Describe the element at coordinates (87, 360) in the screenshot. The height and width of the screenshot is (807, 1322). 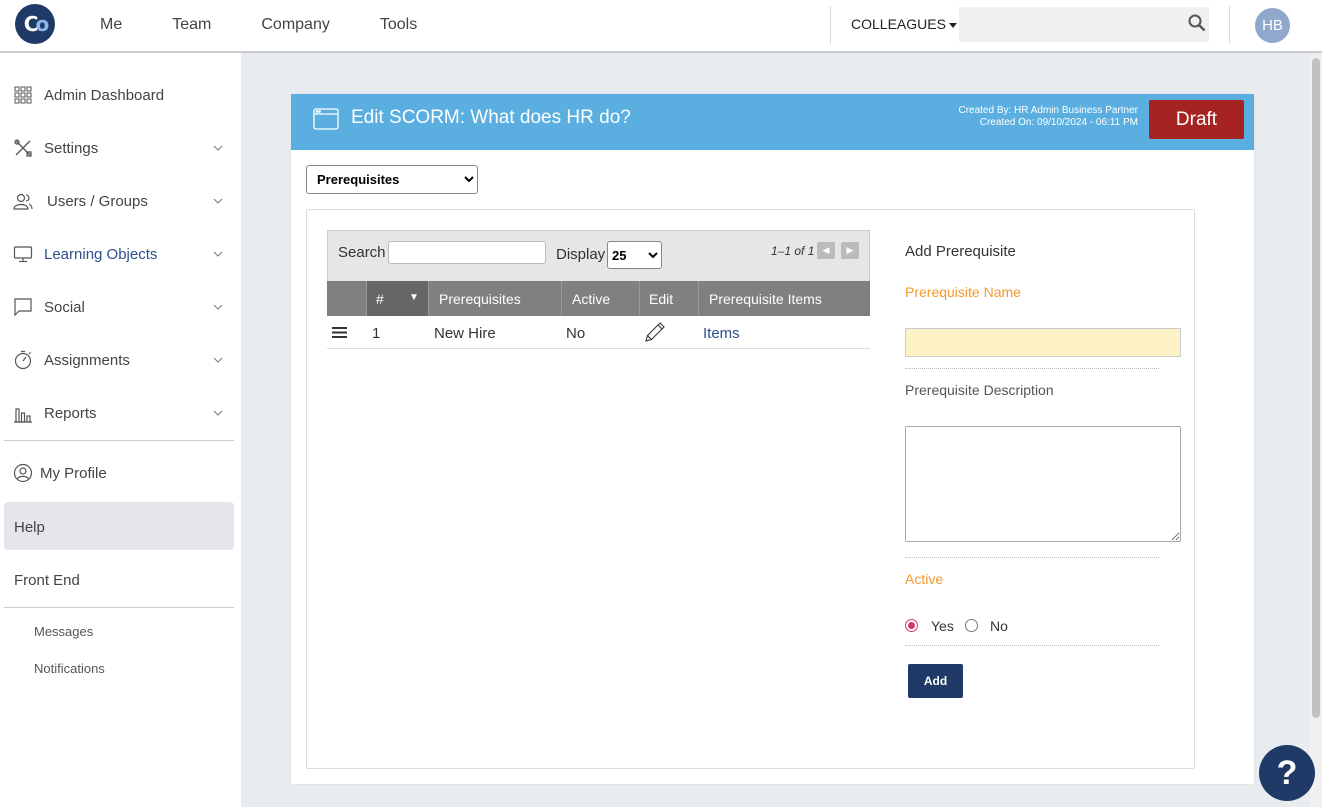
I see `sidebar-item-label: Assignments` at that location.